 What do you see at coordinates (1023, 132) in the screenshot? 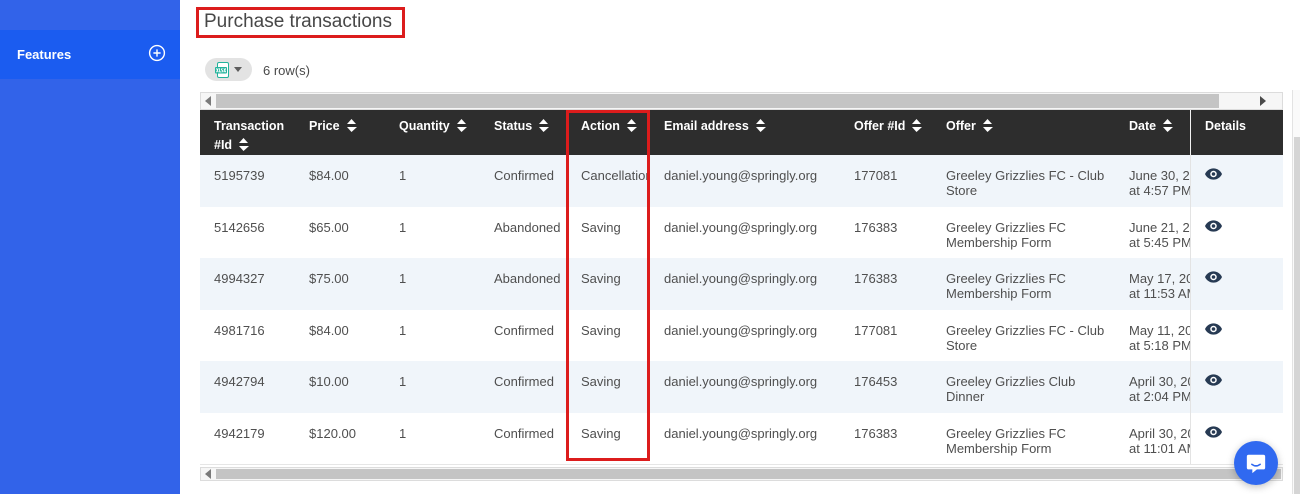
I see `column-header-offer: Offer` at bounding box center [1023, 132].